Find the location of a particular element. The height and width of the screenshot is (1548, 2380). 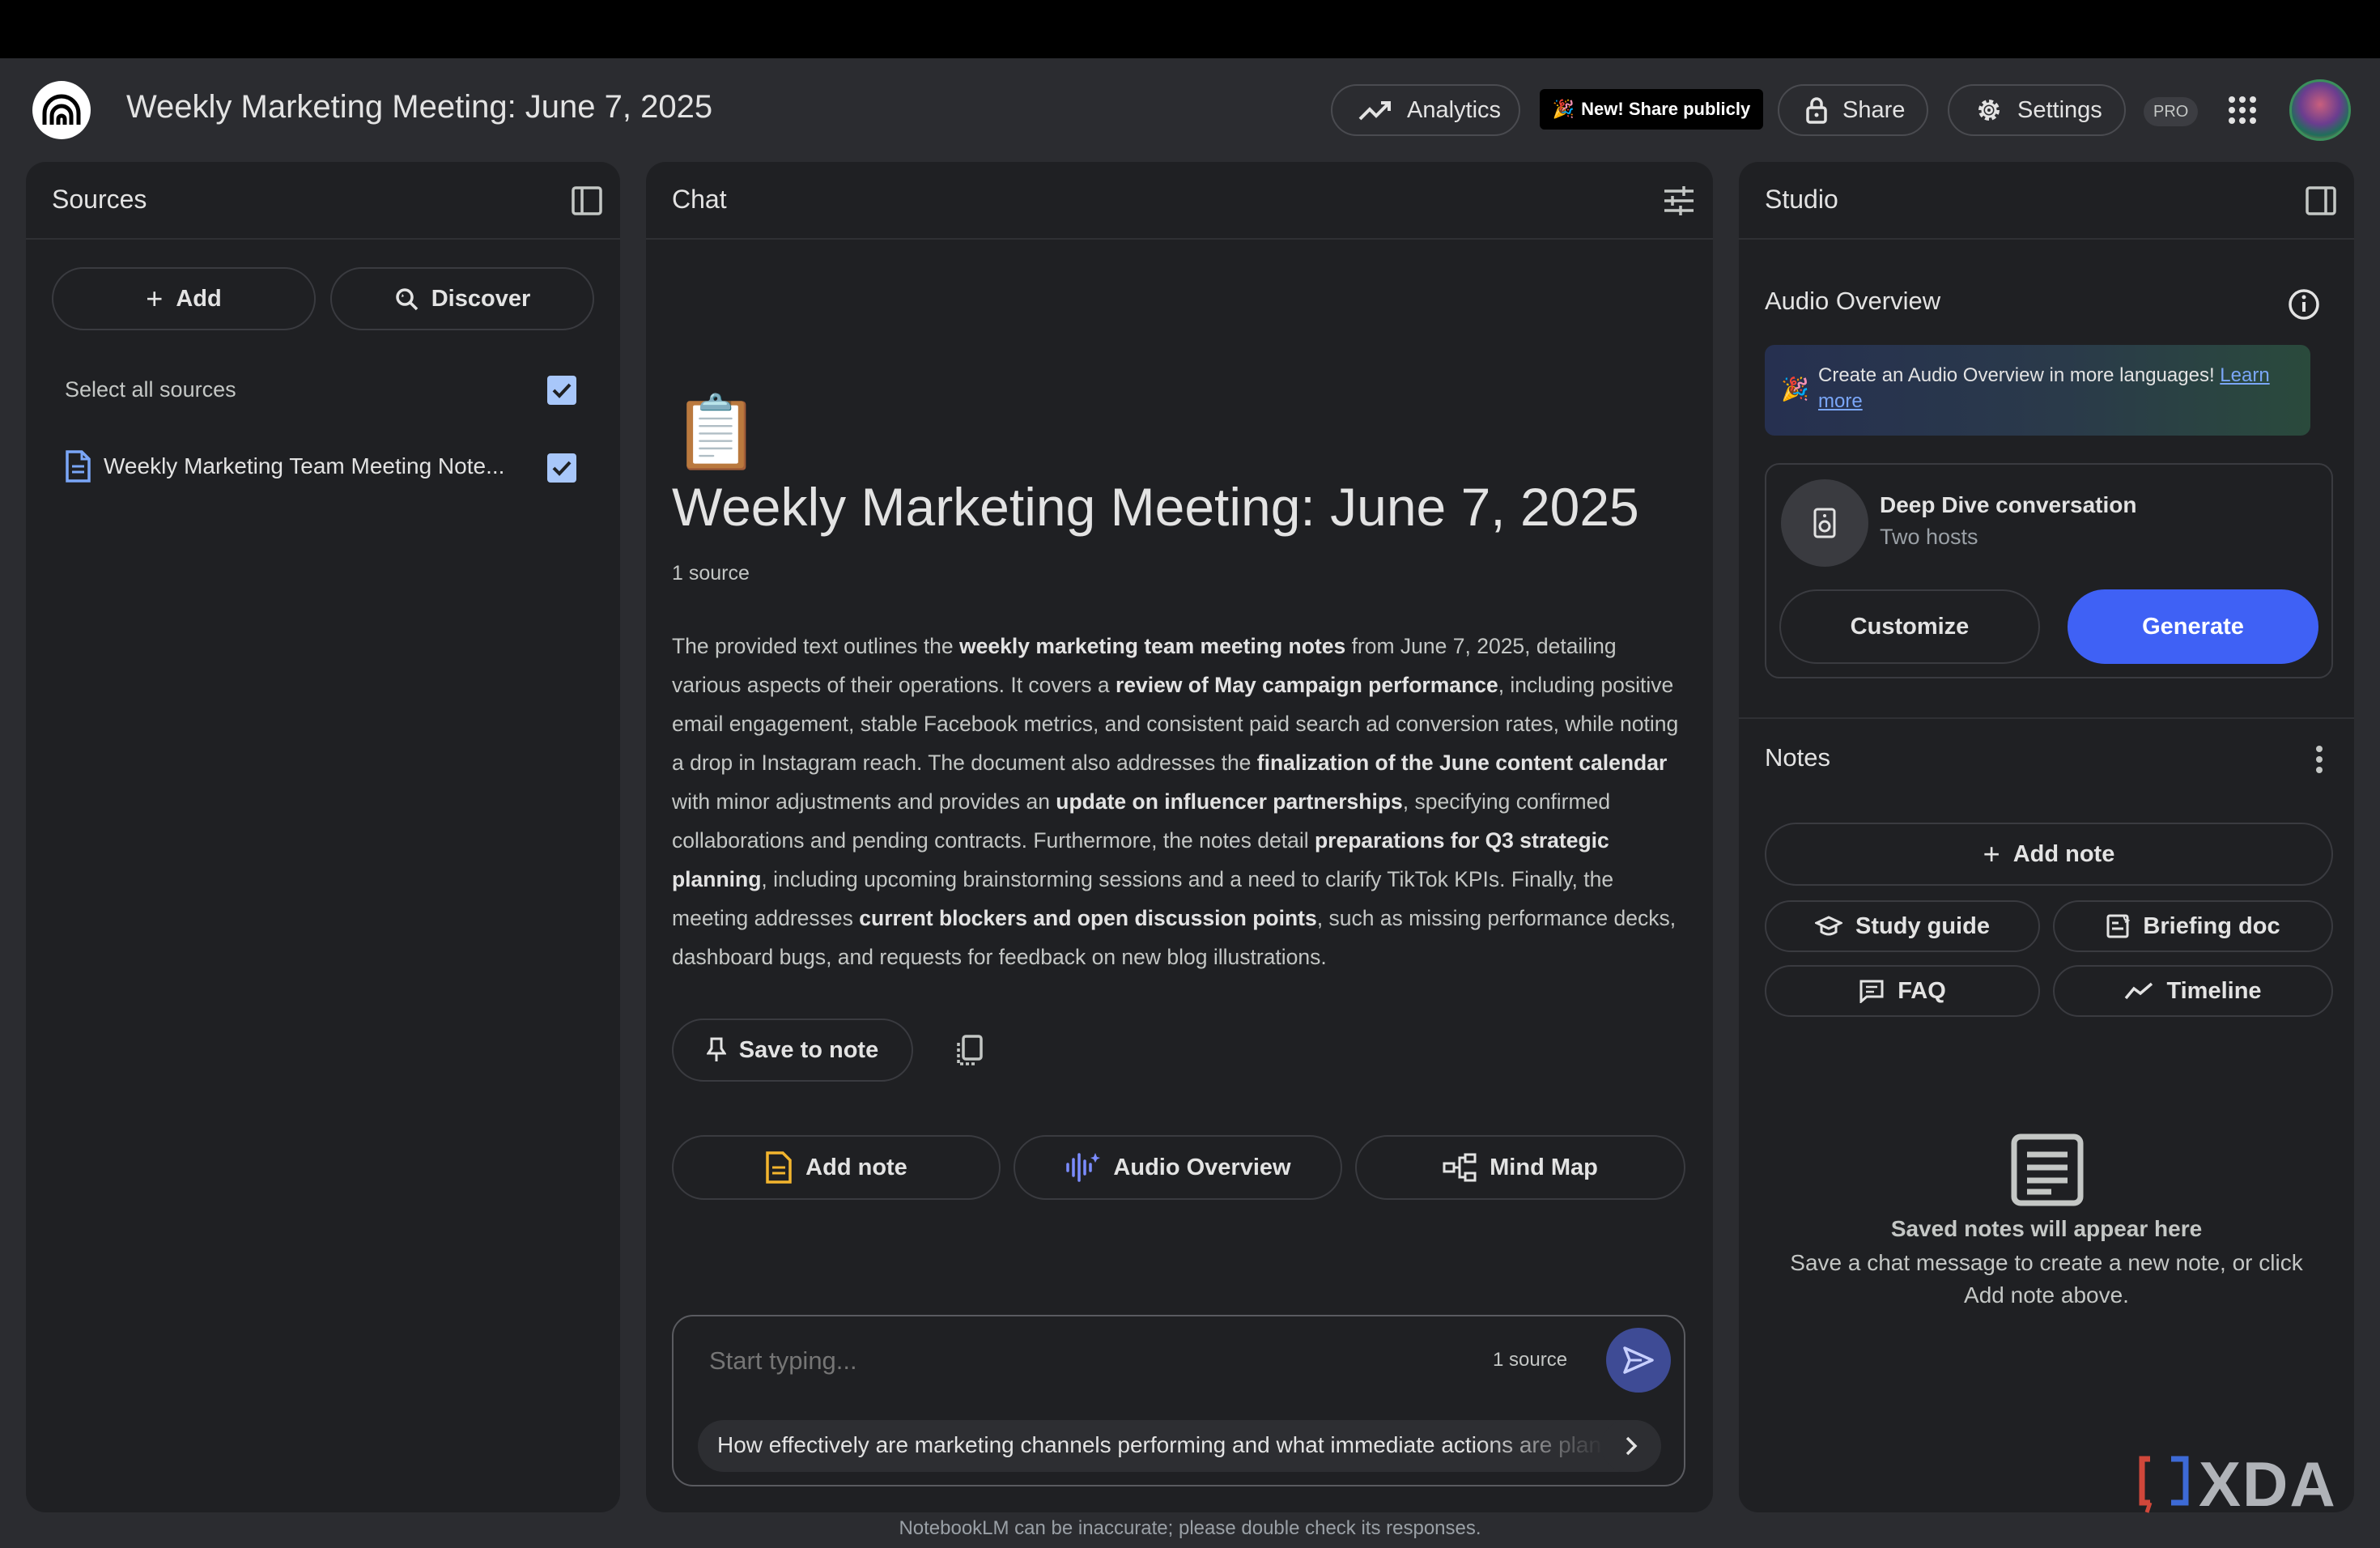

save-to-note-button: Save to note is located at coordinates (792, 1051).